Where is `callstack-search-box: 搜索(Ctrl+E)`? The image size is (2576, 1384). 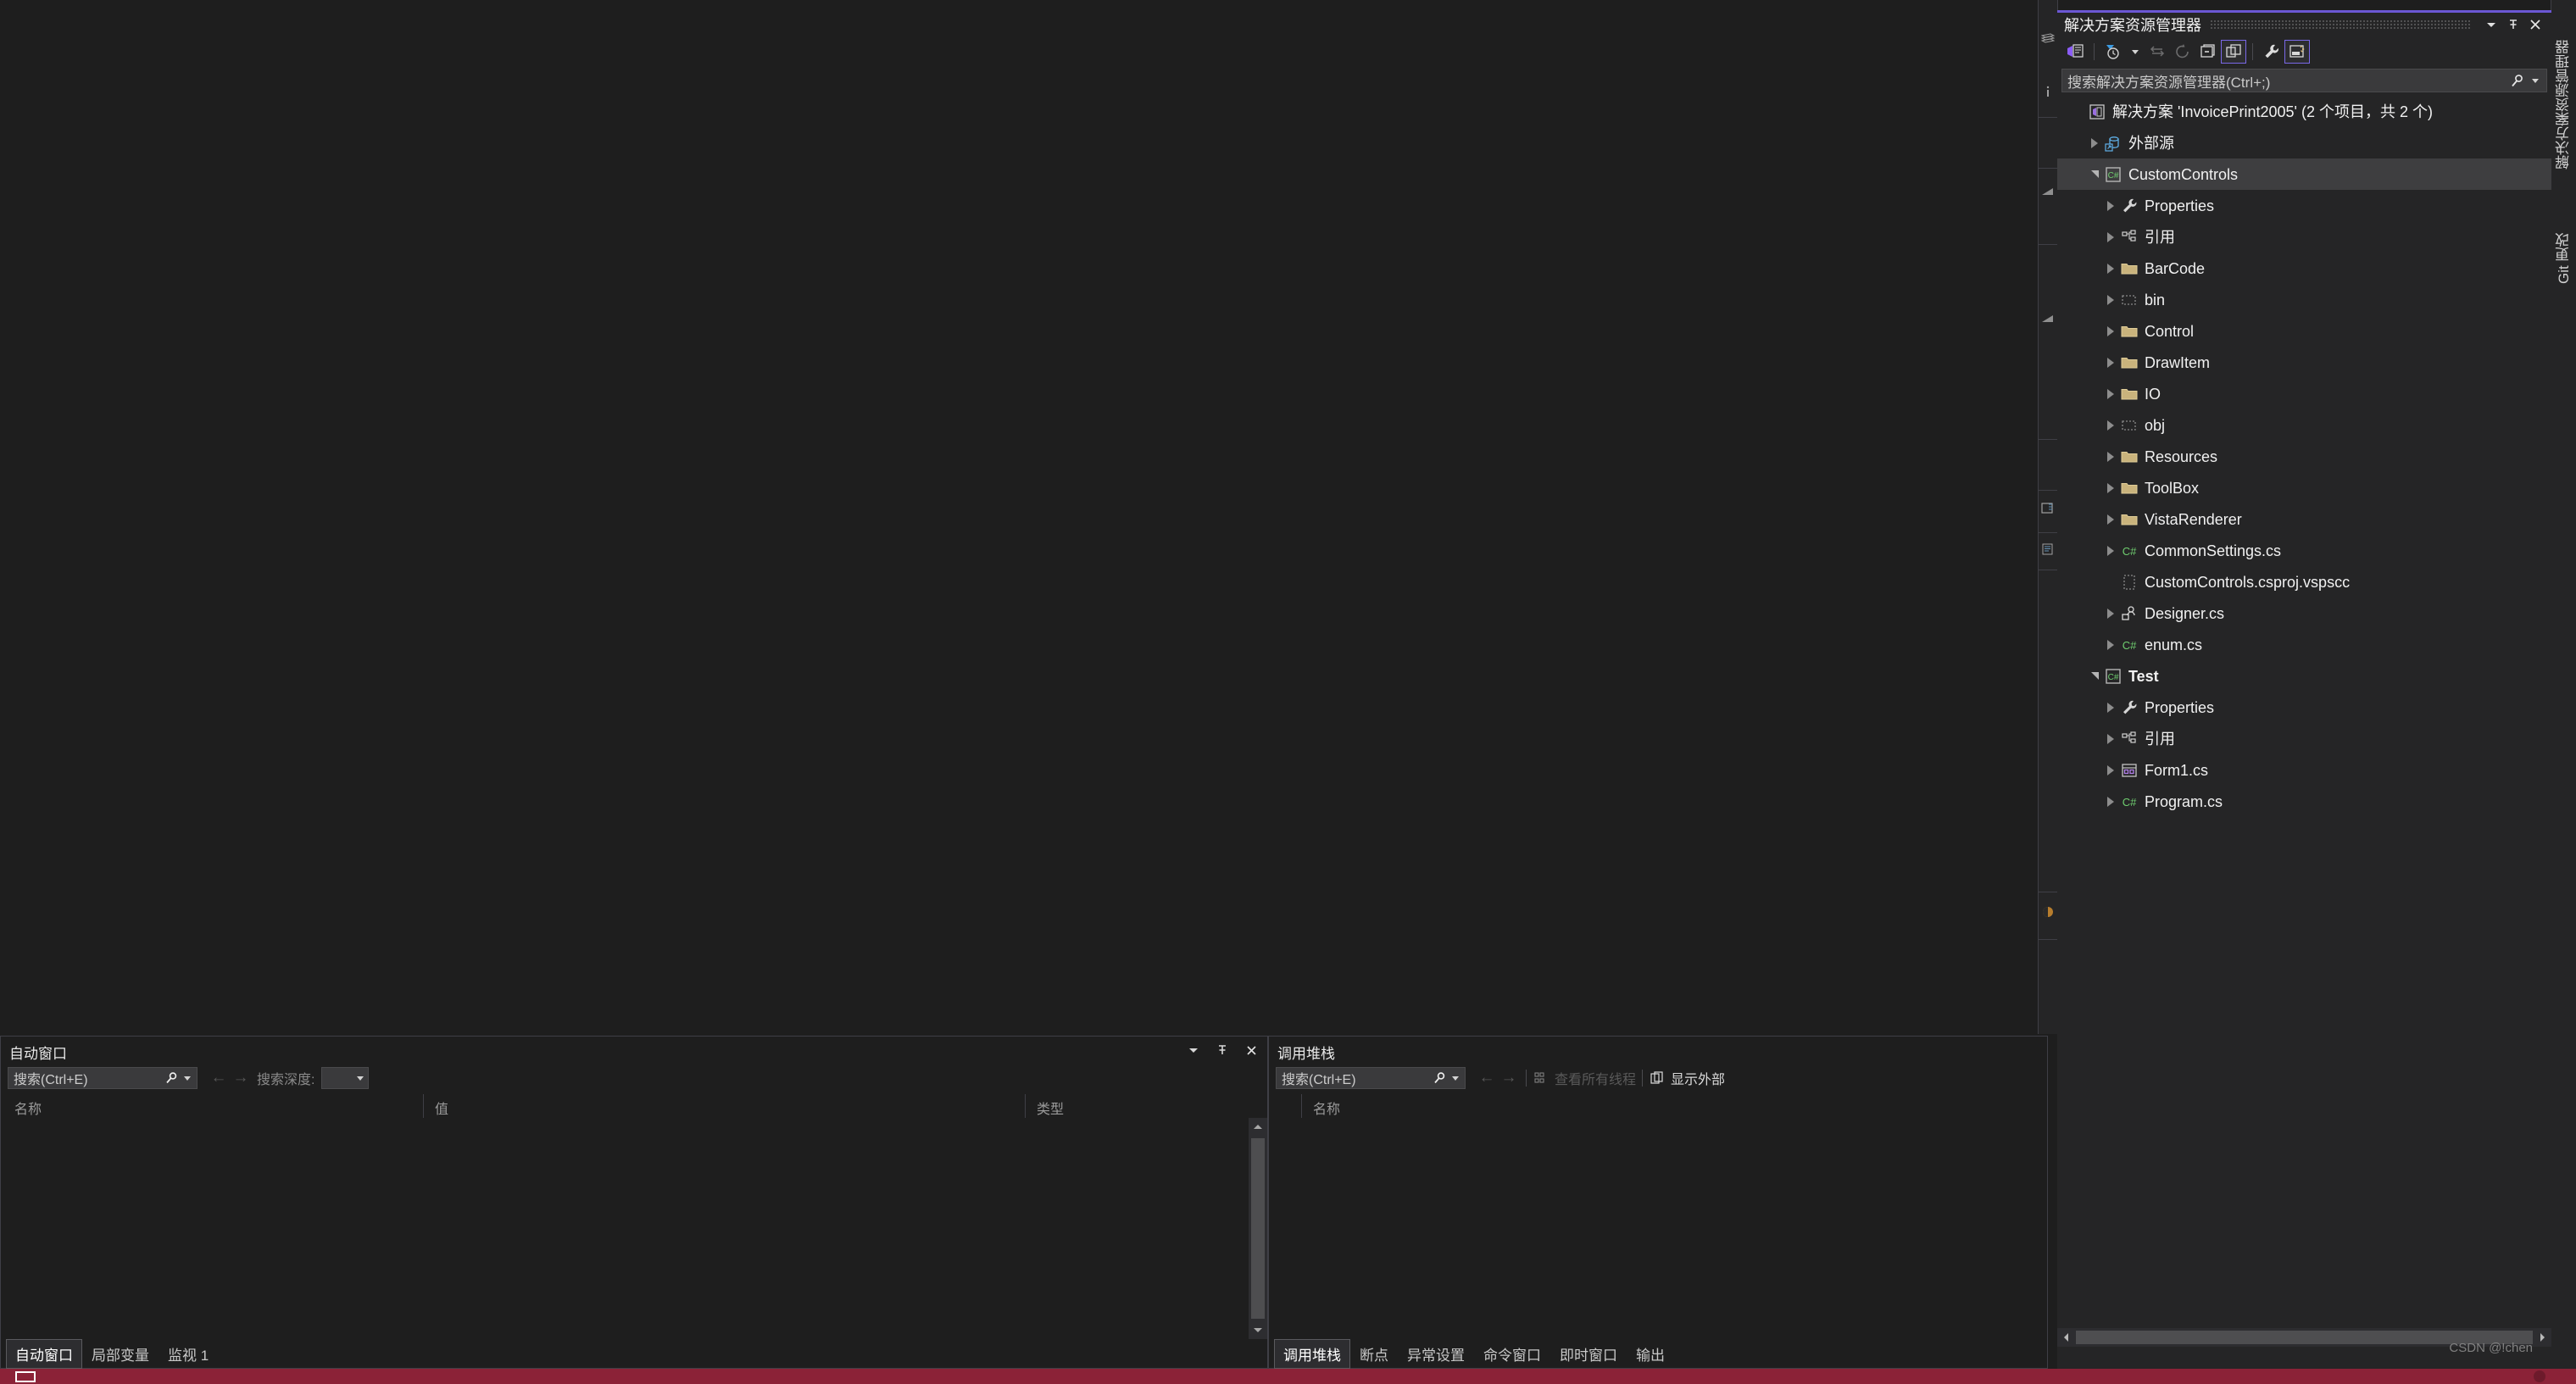
callstack-search-box: 搜索(Ctrl+E) is located at coordinates (1371, 1078).